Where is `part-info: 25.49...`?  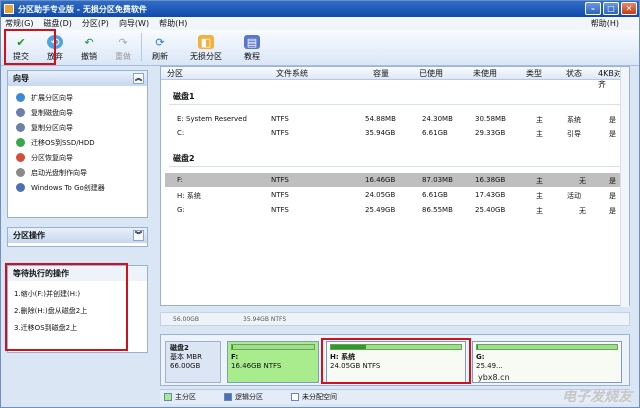 part-info: 25.49... is located at coordinates (489, 366).